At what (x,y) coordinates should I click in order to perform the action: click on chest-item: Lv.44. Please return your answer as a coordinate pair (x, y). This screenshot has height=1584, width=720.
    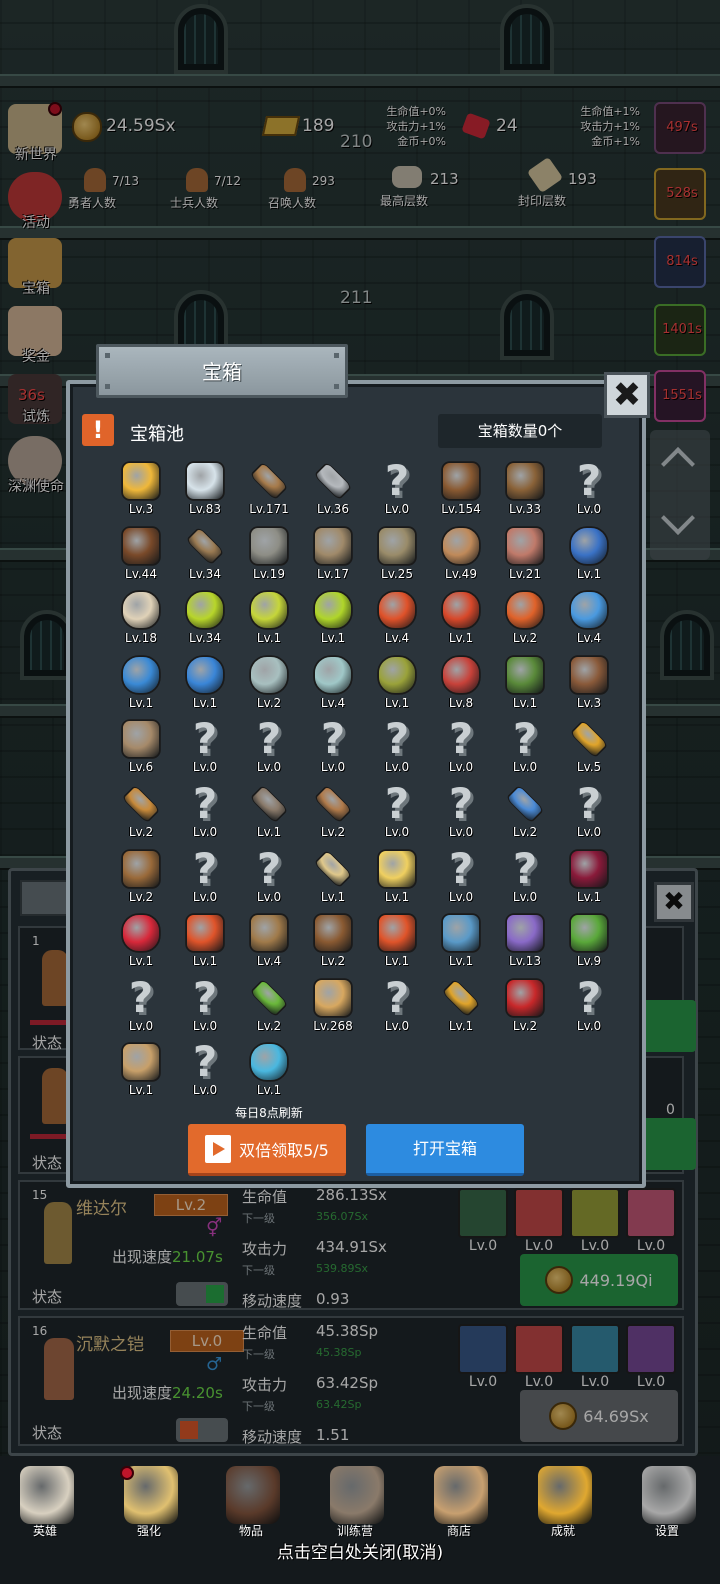
    Looking at the image, I should click on (141, 553).